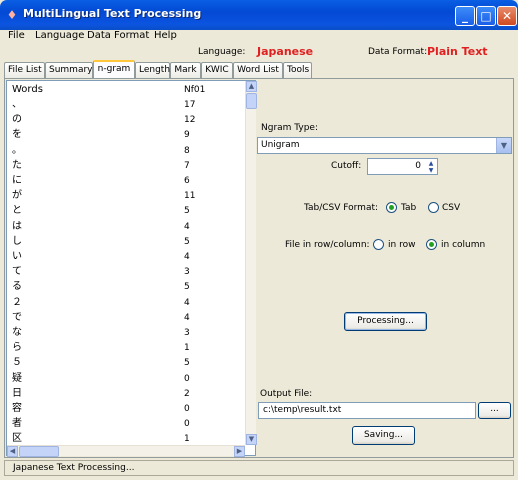 This screenshot has width=518, height=480. What do you see at coordinates (17, 180) in the screenshot?
I see `word-cell: に` at bounding box center [17, 180].